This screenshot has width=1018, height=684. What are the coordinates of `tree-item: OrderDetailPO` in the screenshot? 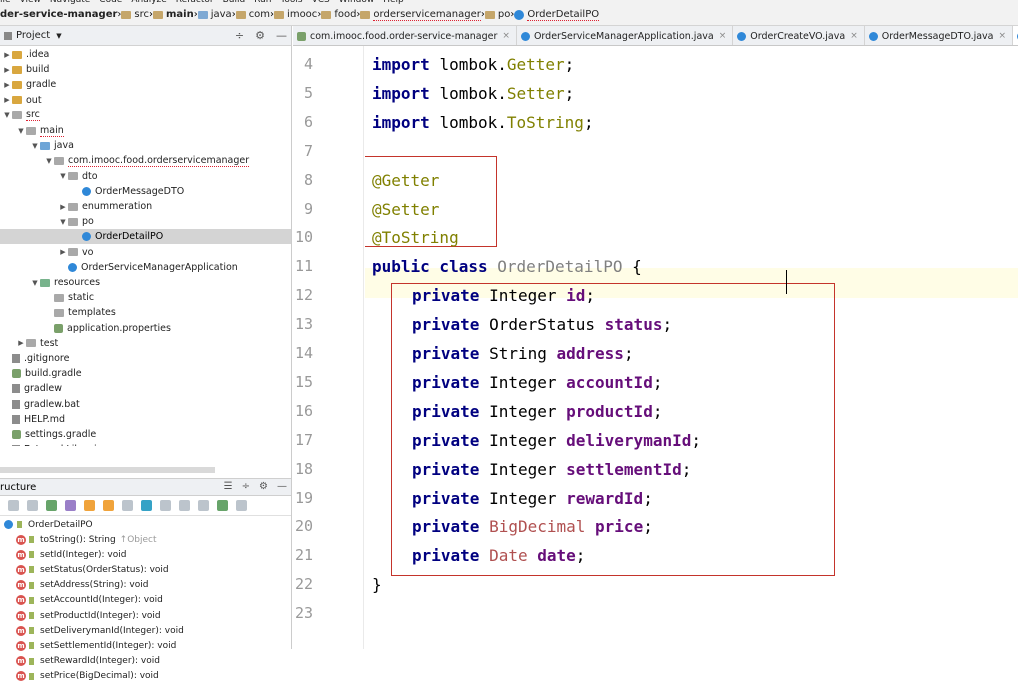 It's located at (145, 236).